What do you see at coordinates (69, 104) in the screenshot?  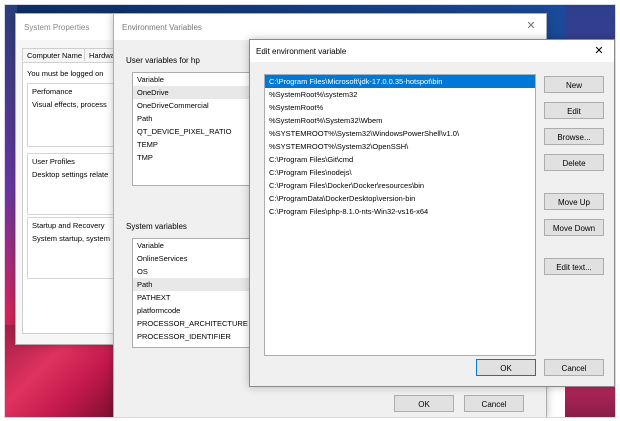 I see `performance-text: Visual effects, process` at bounding box center [69, 104].